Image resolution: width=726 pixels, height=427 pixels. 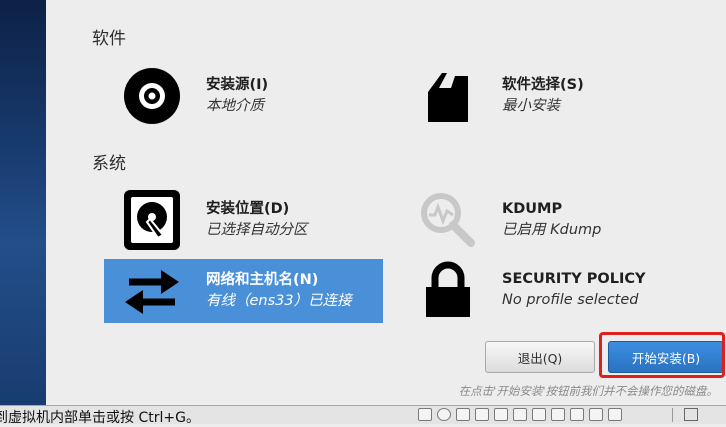 I want to click on network-arrows-icon, so click(x=152, y=291).